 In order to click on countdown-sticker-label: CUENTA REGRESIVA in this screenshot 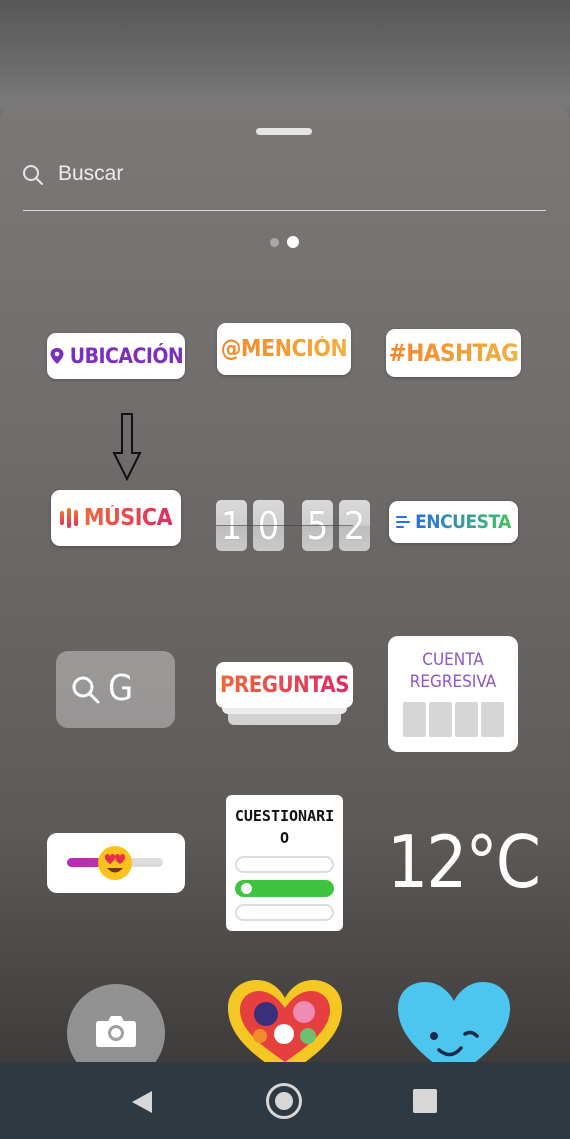, I will do `click(453, 671)`.